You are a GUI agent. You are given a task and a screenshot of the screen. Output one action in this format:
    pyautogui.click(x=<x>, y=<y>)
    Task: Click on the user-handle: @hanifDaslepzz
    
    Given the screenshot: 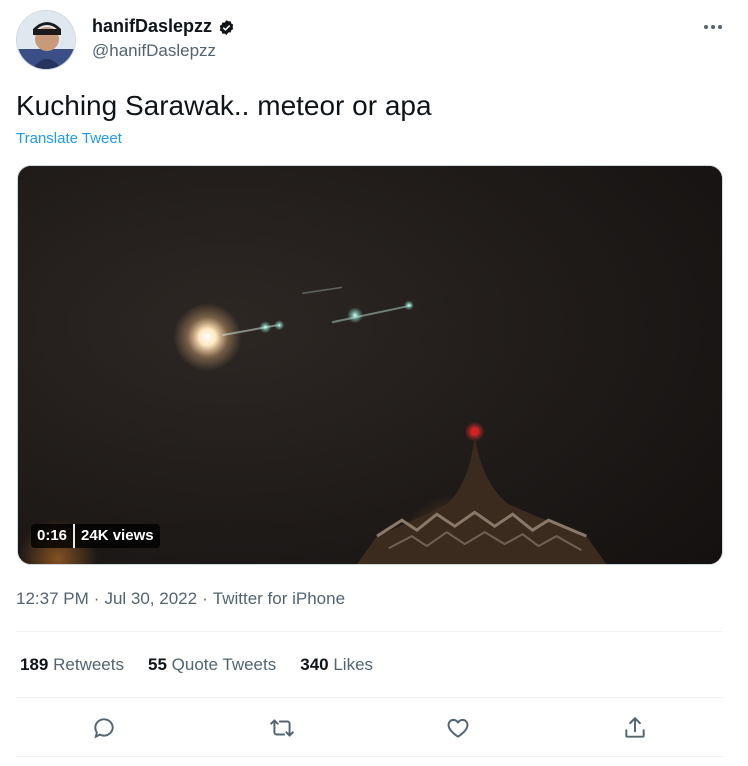 What is the action you would take?
    pyautogui.click(x=163, y=51)
    